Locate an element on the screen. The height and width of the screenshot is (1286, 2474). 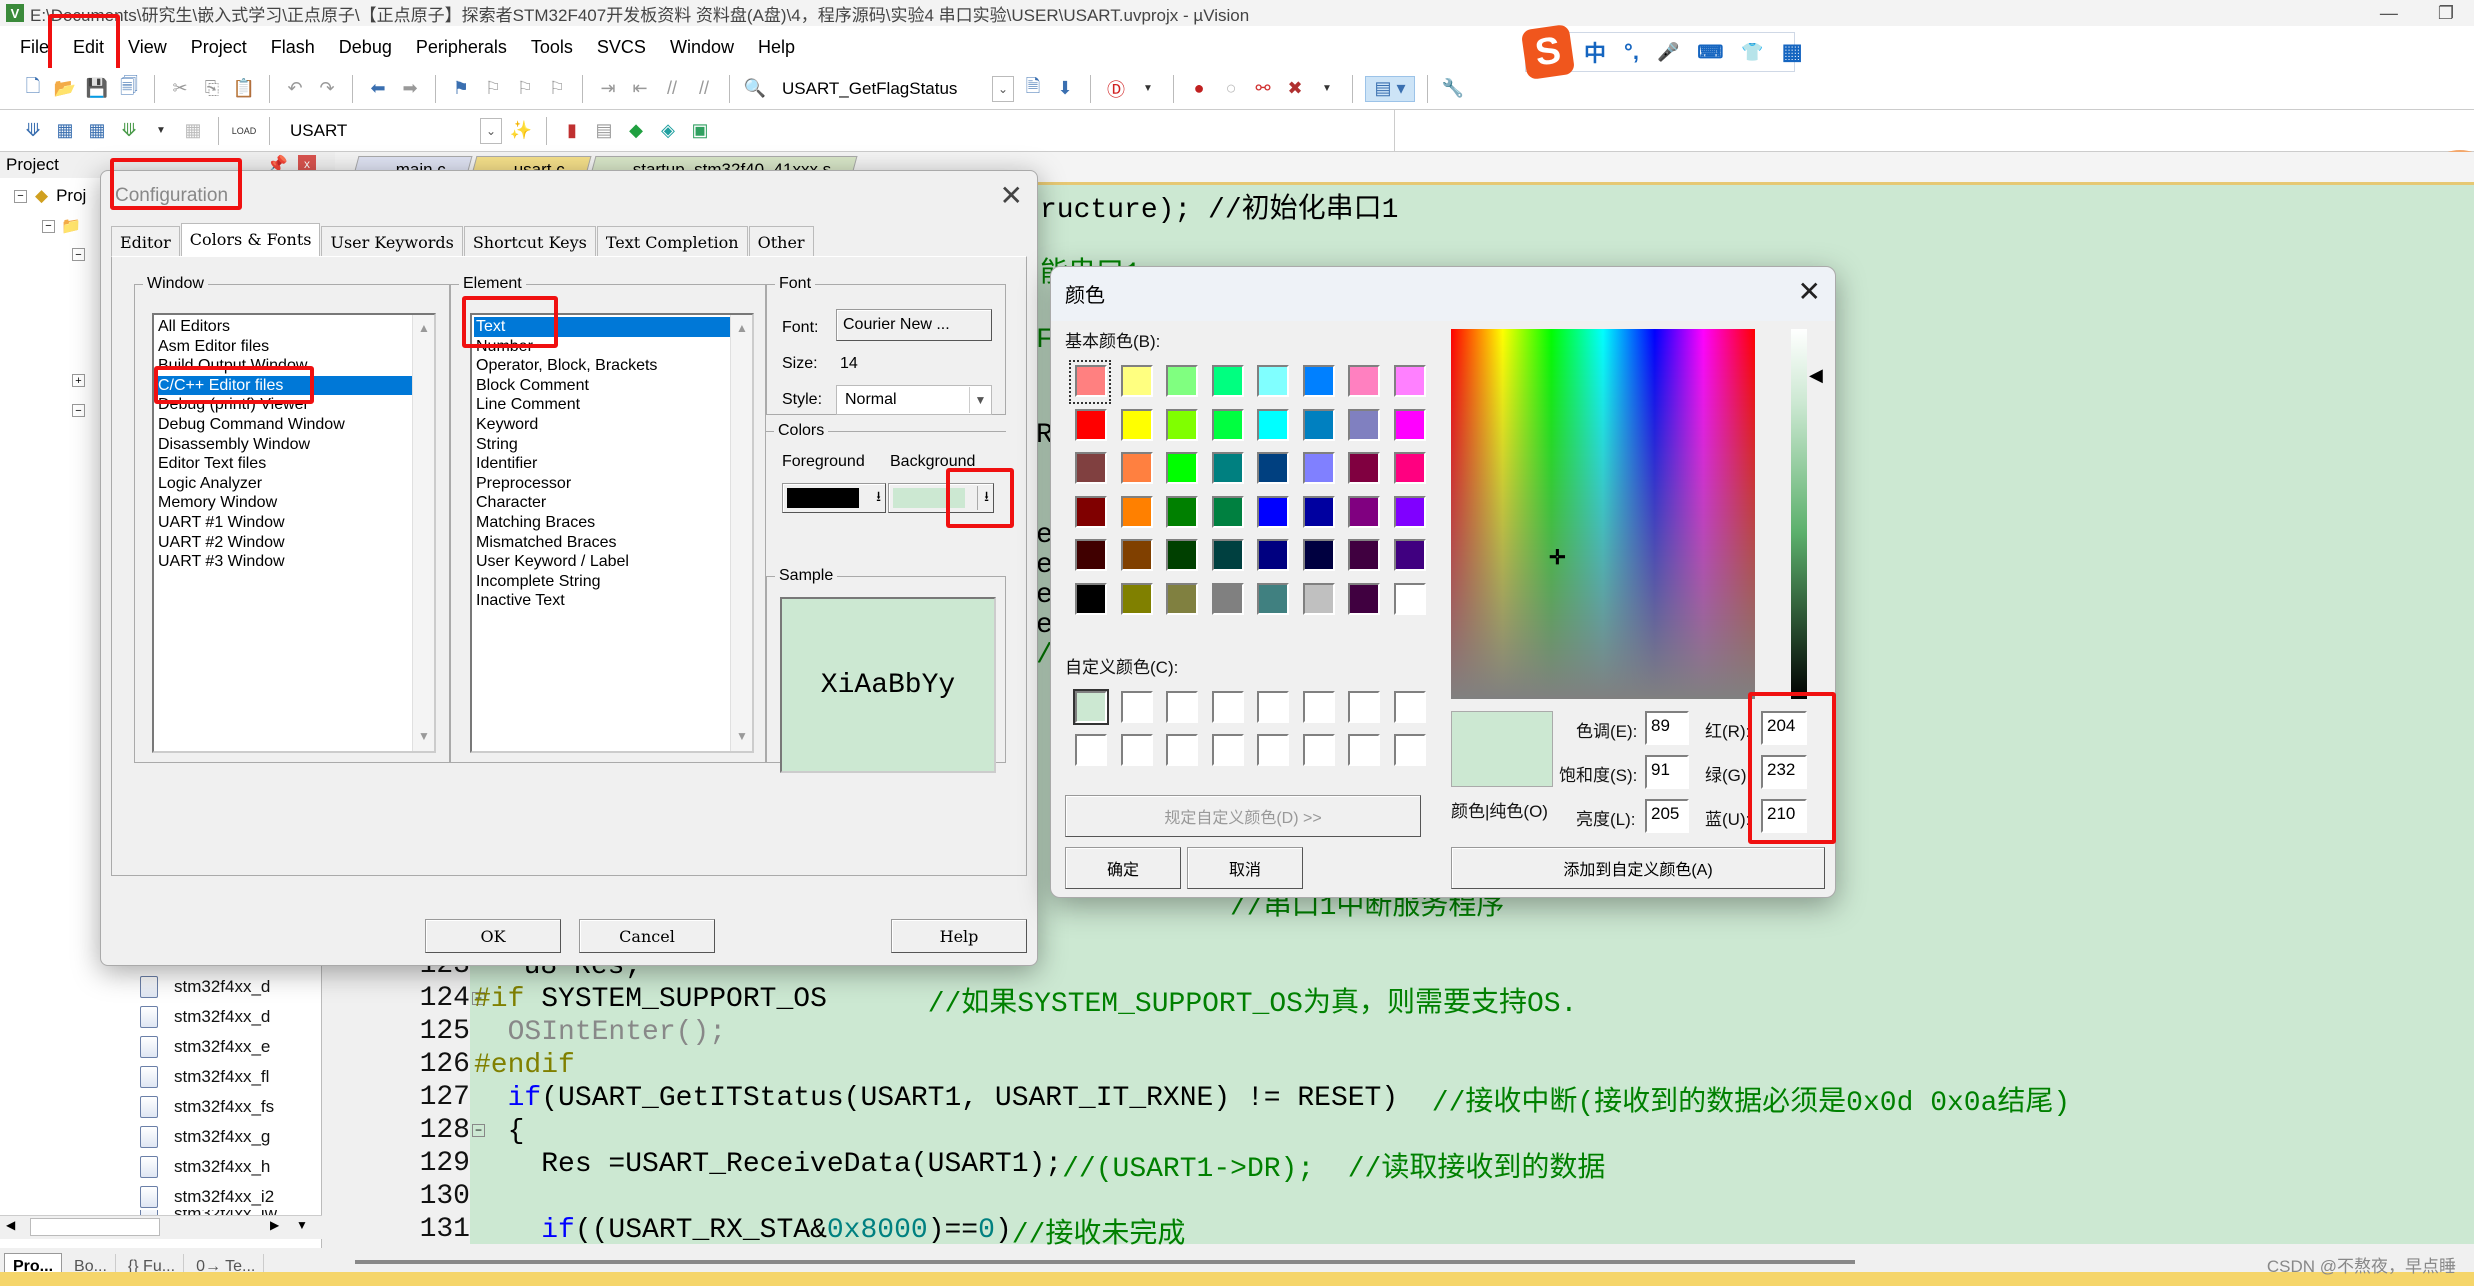
menu-window: Window is located at coordinates (702, 47).